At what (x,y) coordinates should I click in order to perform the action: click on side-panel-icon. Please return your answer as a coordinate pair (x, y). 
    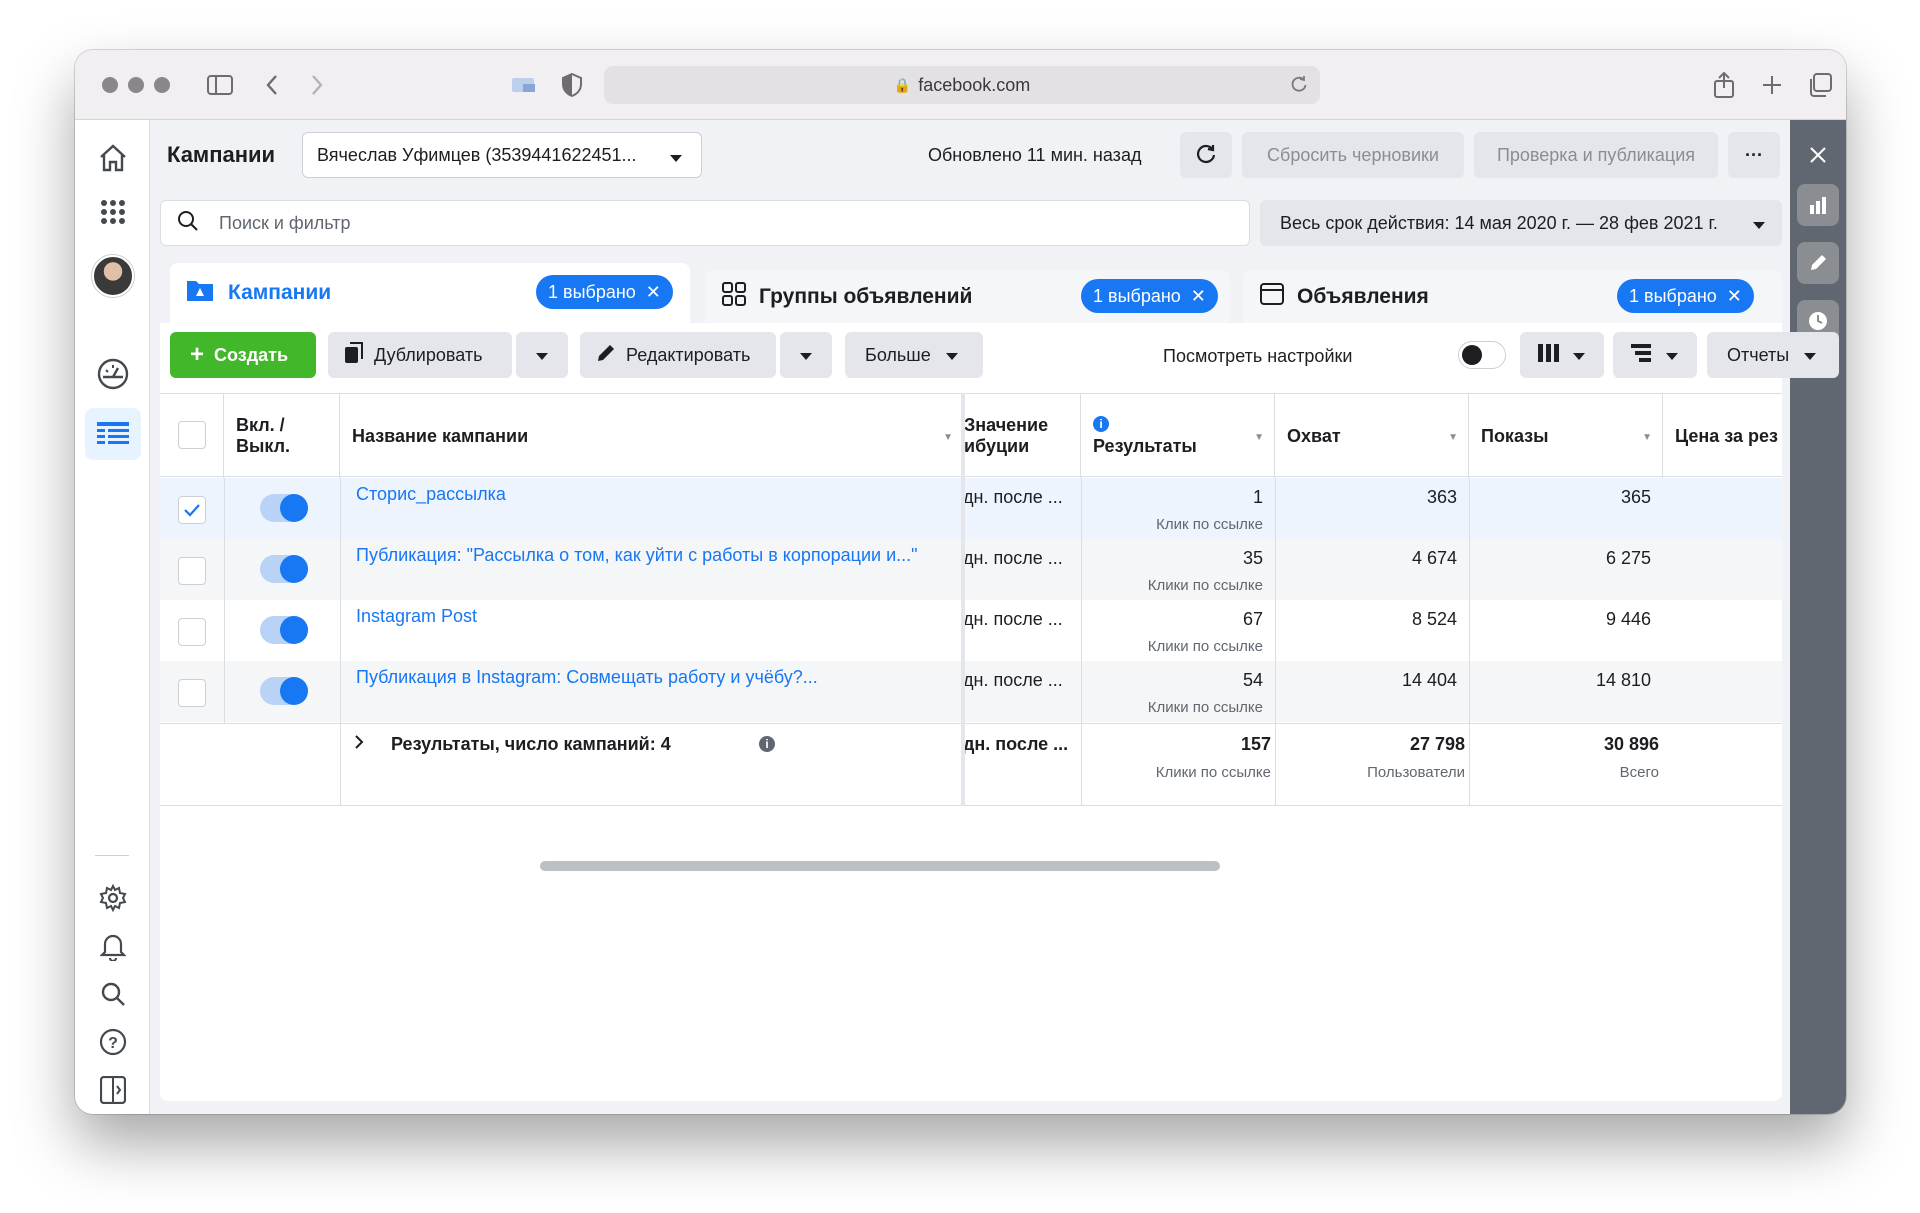
    Looking at the image, I should click on (113, 1089).